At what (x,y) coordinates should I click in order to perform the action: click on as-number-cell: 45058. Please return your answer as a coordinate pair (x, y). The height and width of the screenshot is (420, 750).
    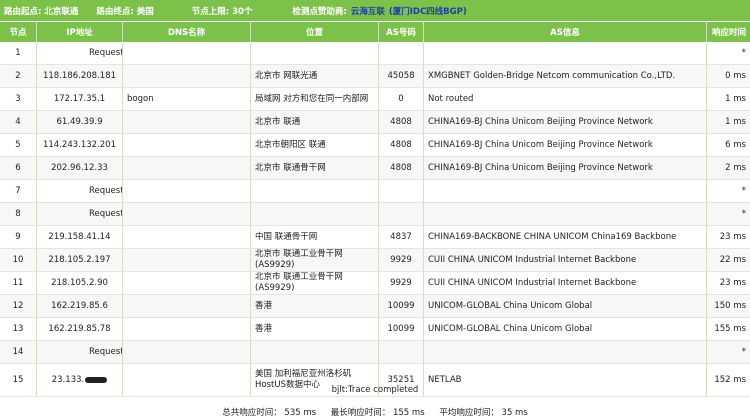
    Looking at the image, I should click on (401, 76).